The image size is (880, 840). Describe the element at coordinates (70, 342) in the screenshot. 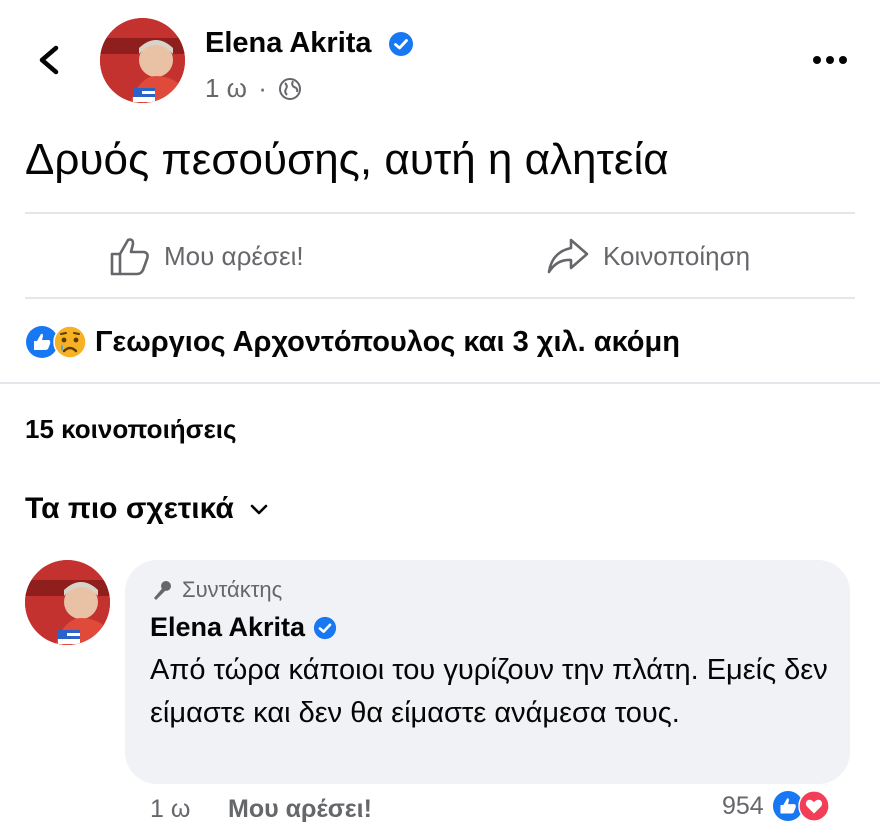

I see `sad-reaction-icon` at that location.